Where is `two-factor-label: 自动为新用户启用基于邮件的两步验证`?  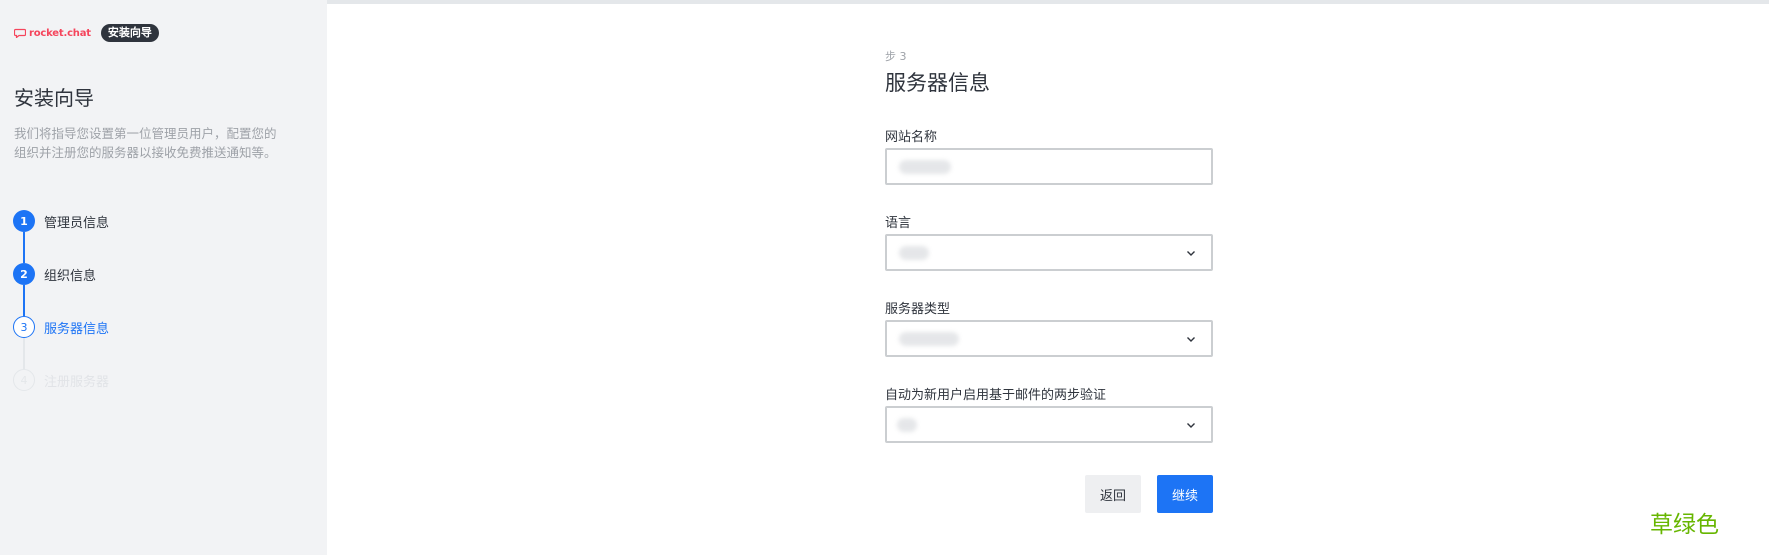
two-factor-label: 自动为新用户启用基于邮件的两步验证 is located at coordinates (996, 395).